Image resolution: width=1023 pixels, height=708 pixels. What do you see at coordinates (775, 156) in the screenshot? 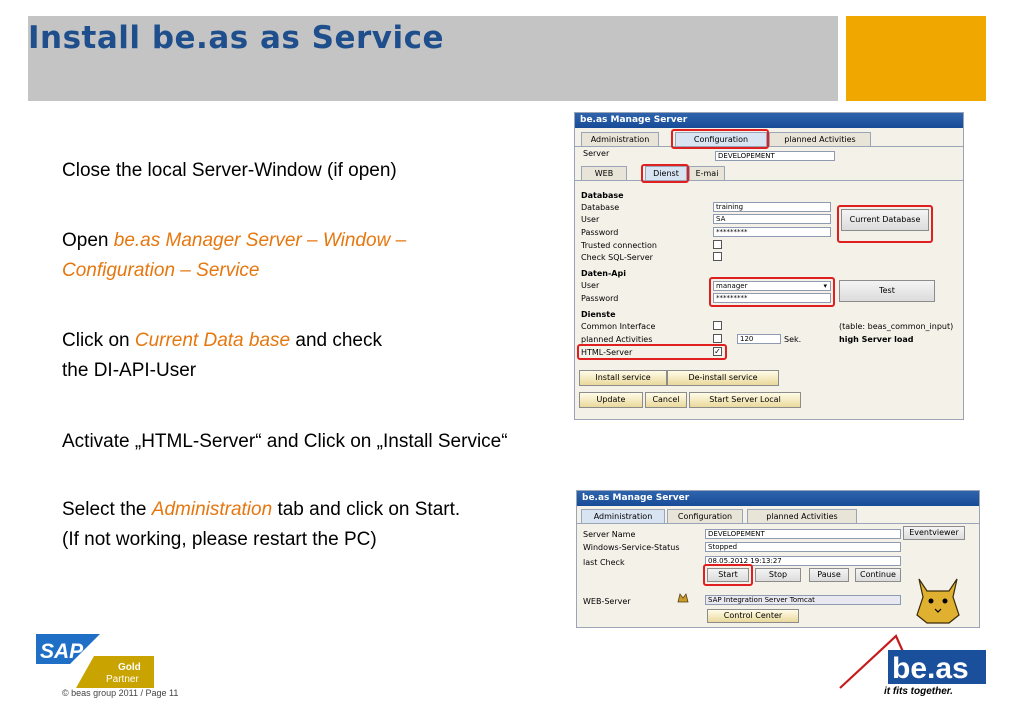
I see `server-field: DEVELOPEMENT` at bounding box center [775, 156].